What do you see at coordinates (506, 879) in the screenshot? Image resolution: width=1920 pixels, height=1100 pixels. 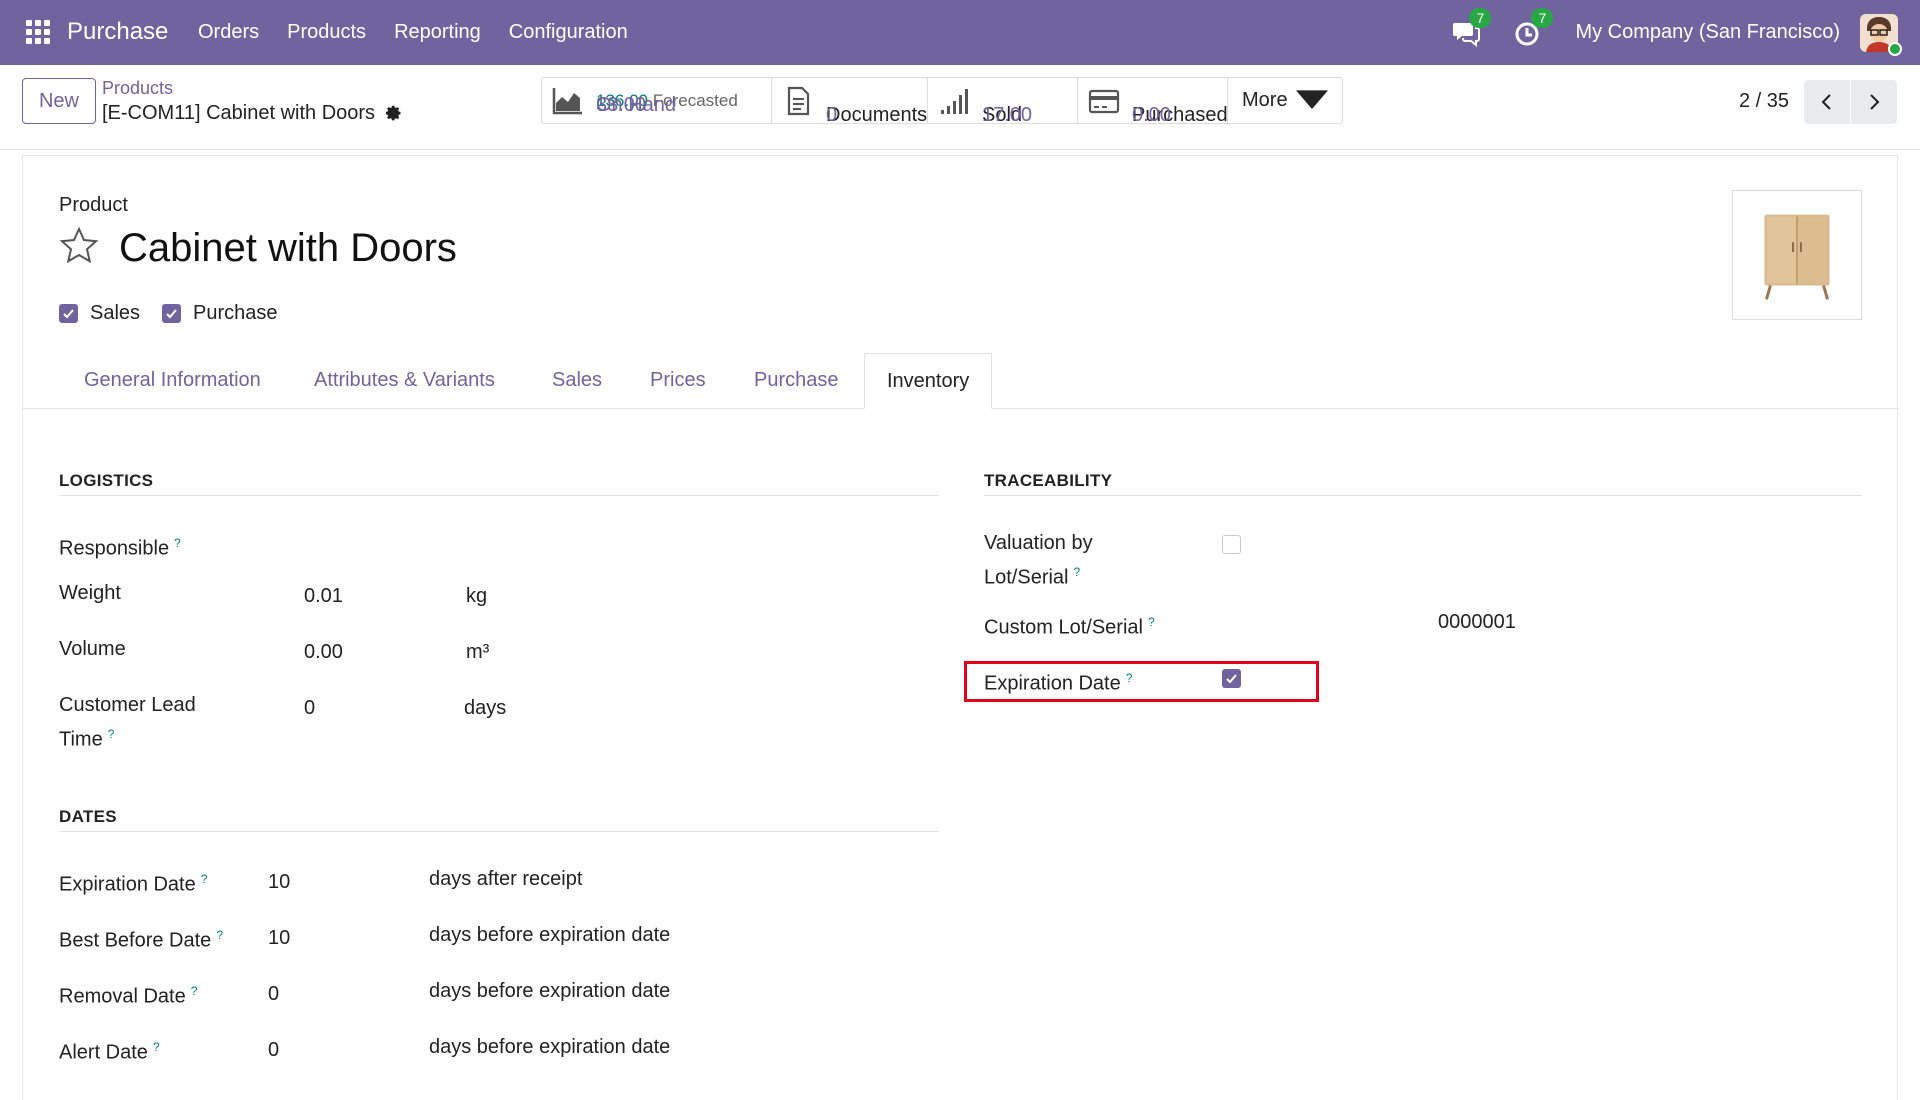 I see `expiration-time-unit: days after receipt` at bounding box center [506, 879].